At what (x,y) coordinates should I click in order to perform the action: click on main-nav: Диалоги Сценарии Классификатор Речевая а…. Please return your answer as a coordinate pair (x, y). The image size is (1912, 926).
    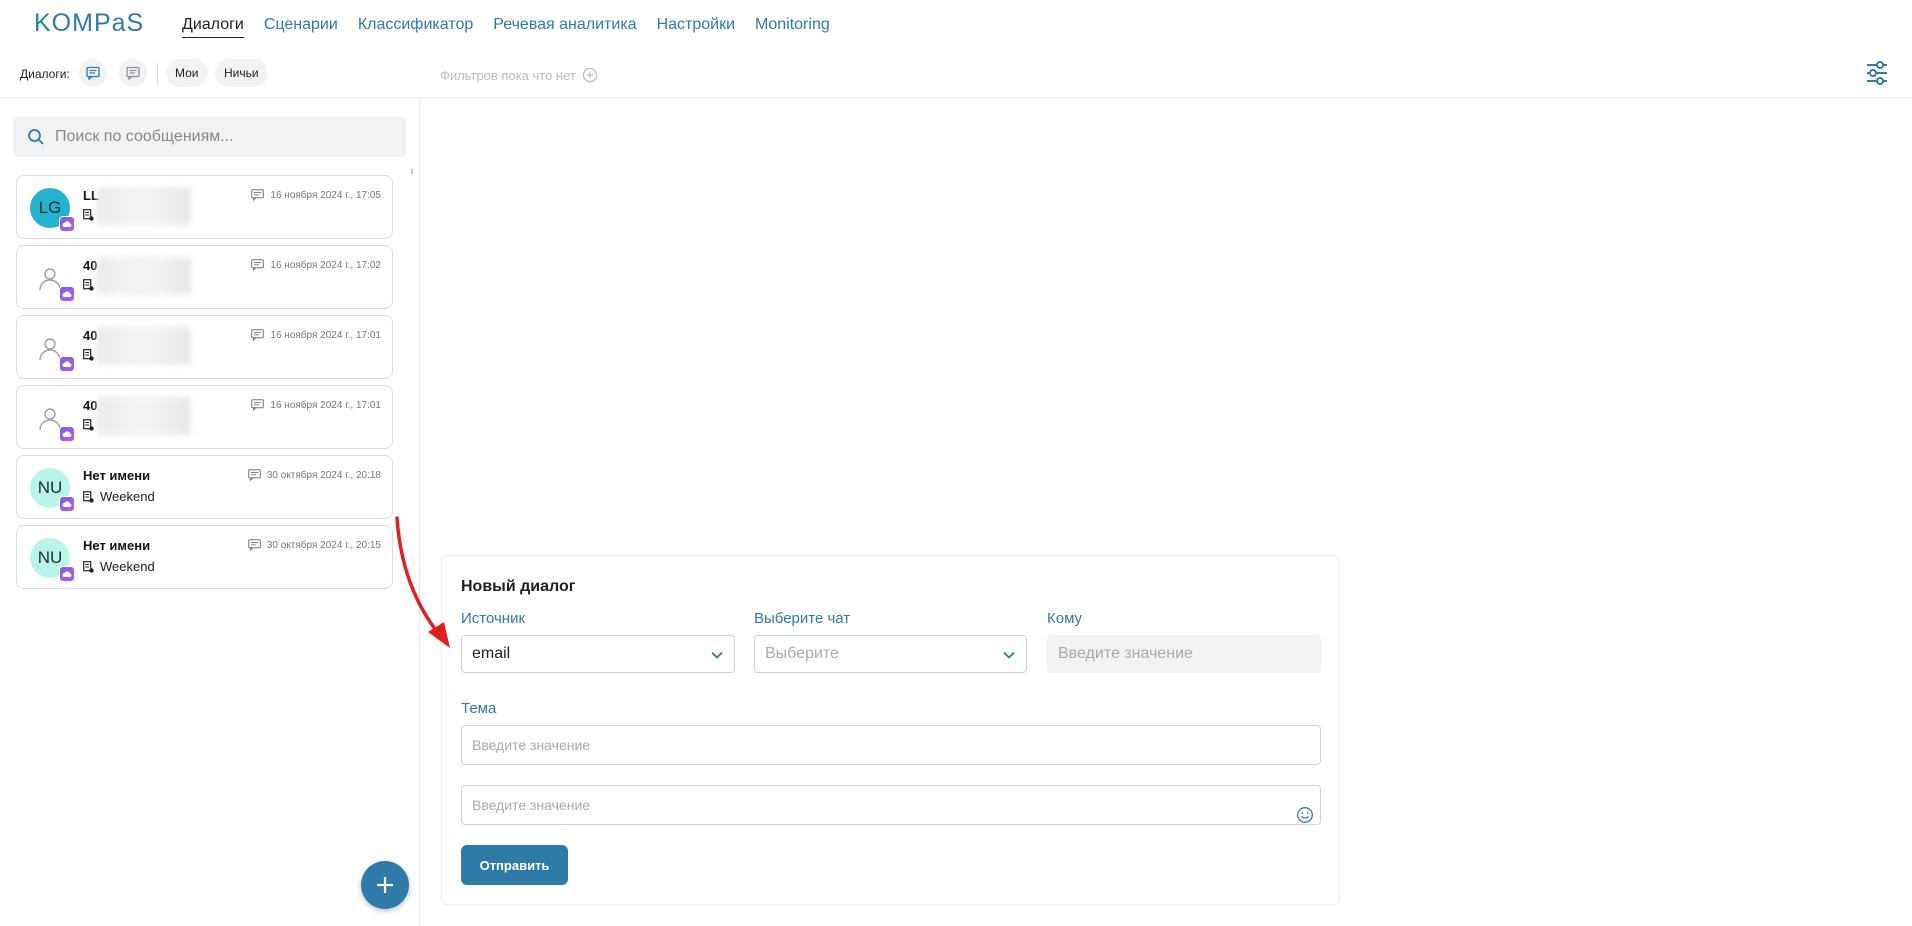
    Looking at the image, I should click on (506, 27).